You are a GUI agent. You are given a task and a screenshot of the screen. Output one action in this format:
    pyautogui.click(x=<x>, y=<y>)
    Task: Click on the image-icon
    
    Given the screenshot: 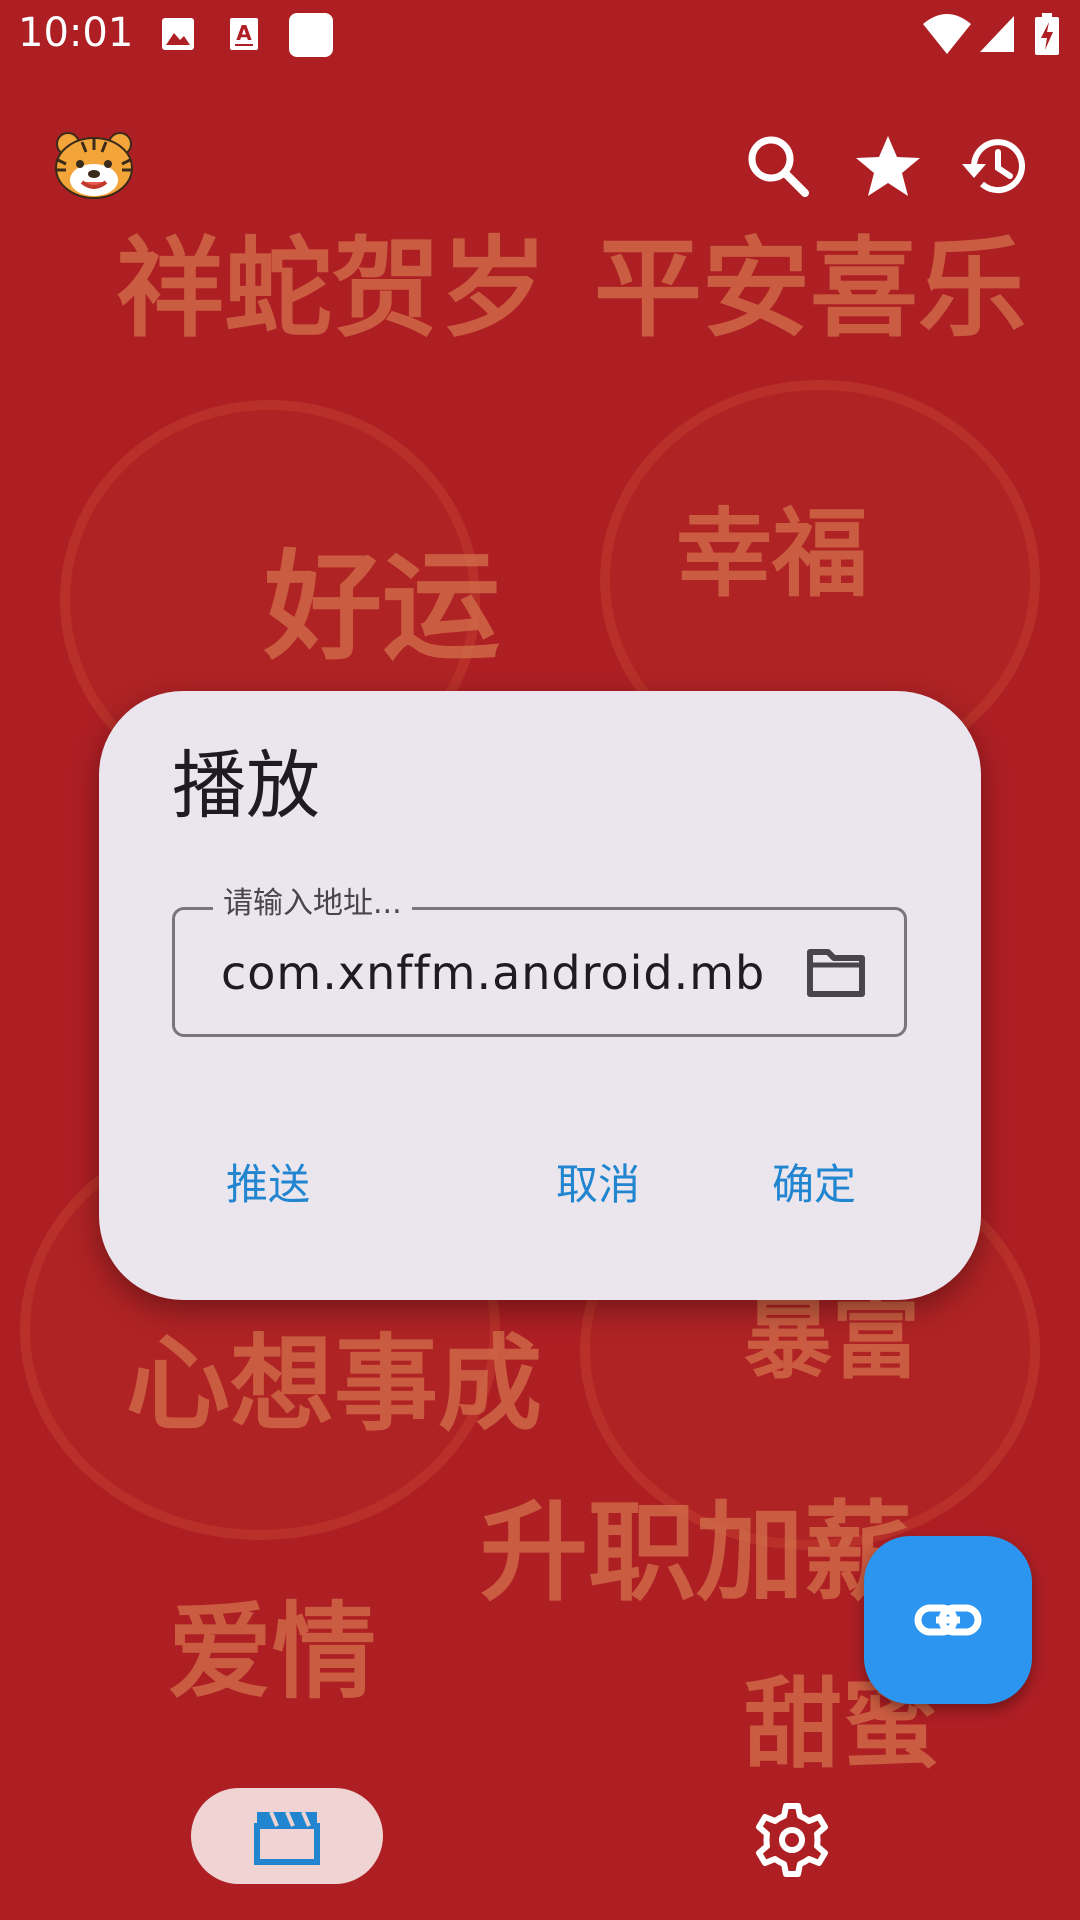 What is the action you would take?
    pyautogui.click(x=178, y=36)
    